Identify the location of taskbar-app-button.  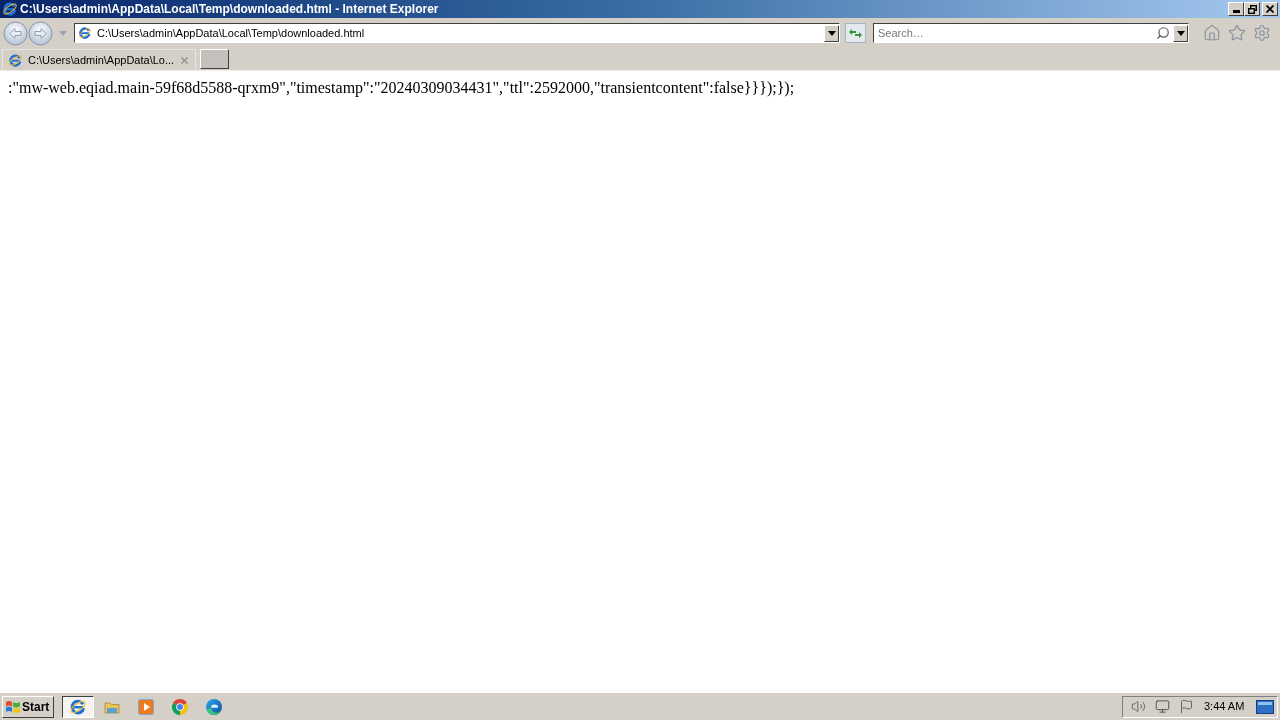
(78, 706).